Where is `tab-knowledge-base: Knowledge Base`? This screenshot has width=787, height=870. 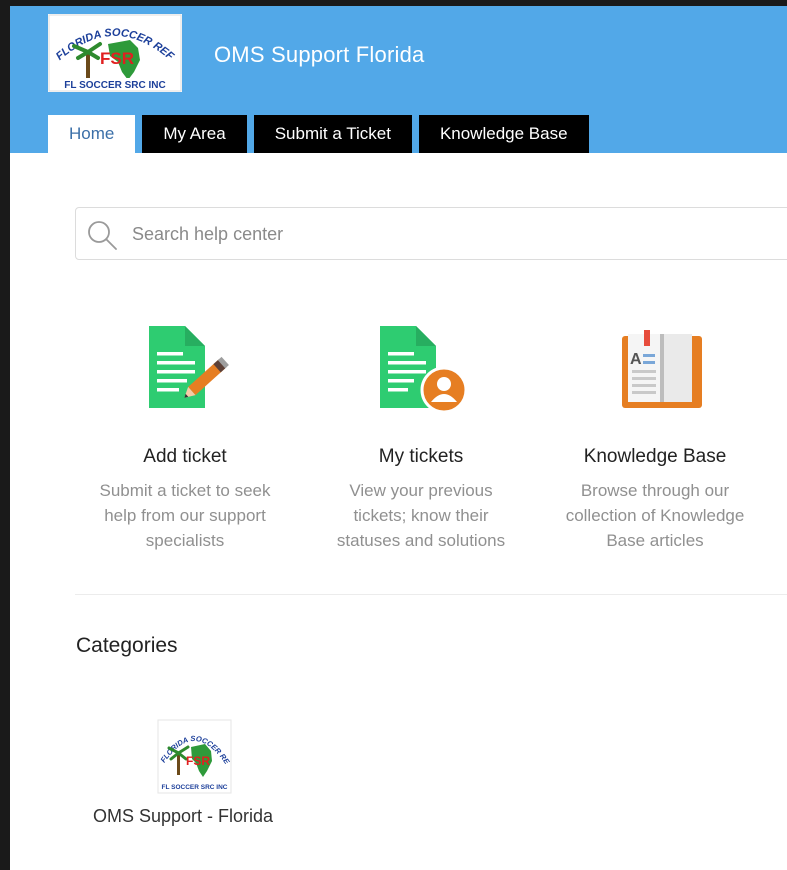
tab-knowledge-base: Knowledge Base is located at coordinates (503, 134).